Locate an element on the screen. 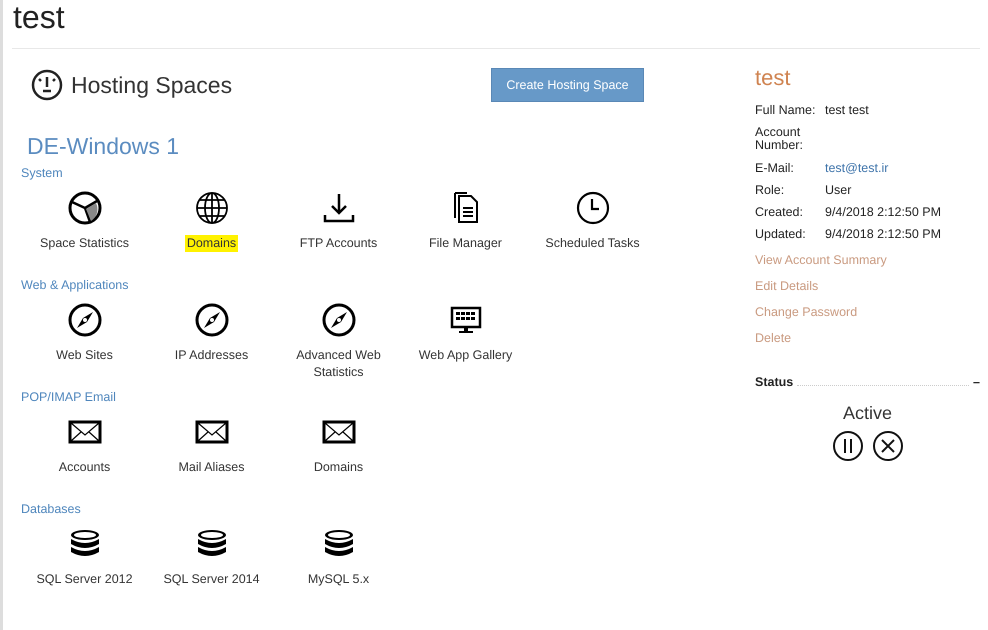 This screenshot has height=630, width=988. section-heading: Hosting Spaces is located at coordinates (152, 85).